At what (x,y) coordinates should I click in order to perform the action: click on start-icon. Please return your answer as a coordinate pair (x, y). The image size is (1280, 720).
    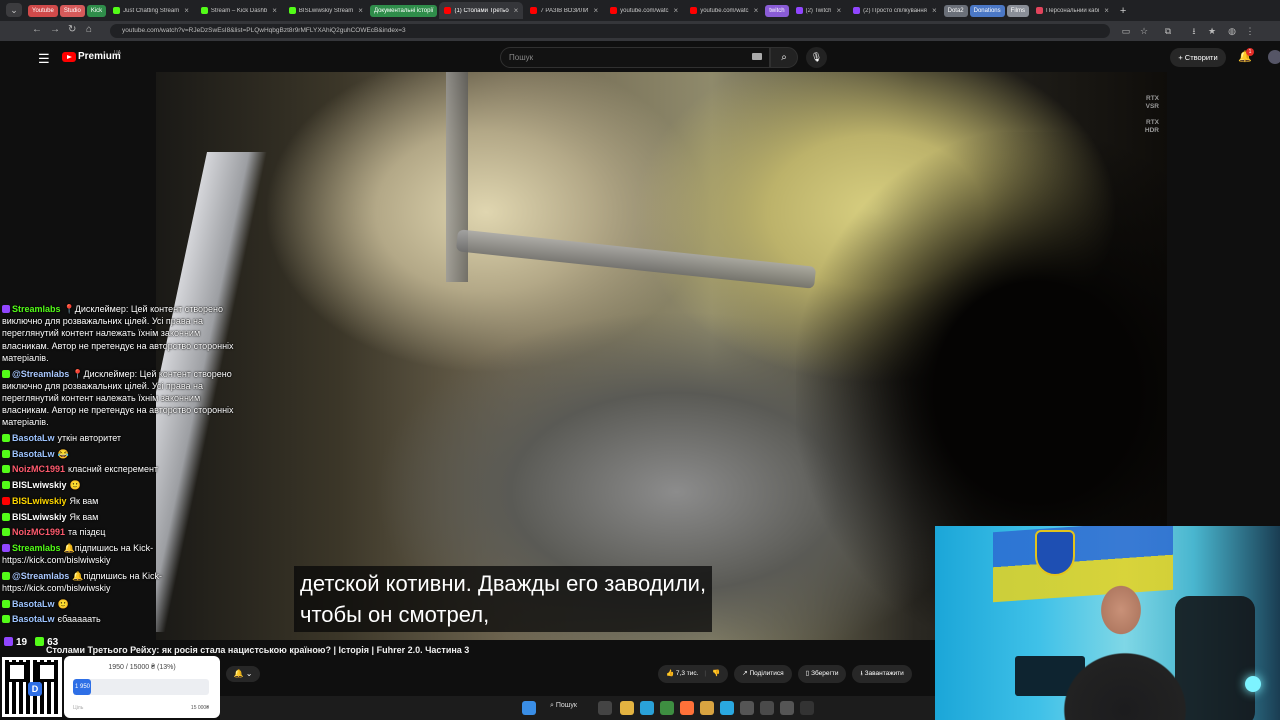
    Looking at the image, I should click on (529, 708).